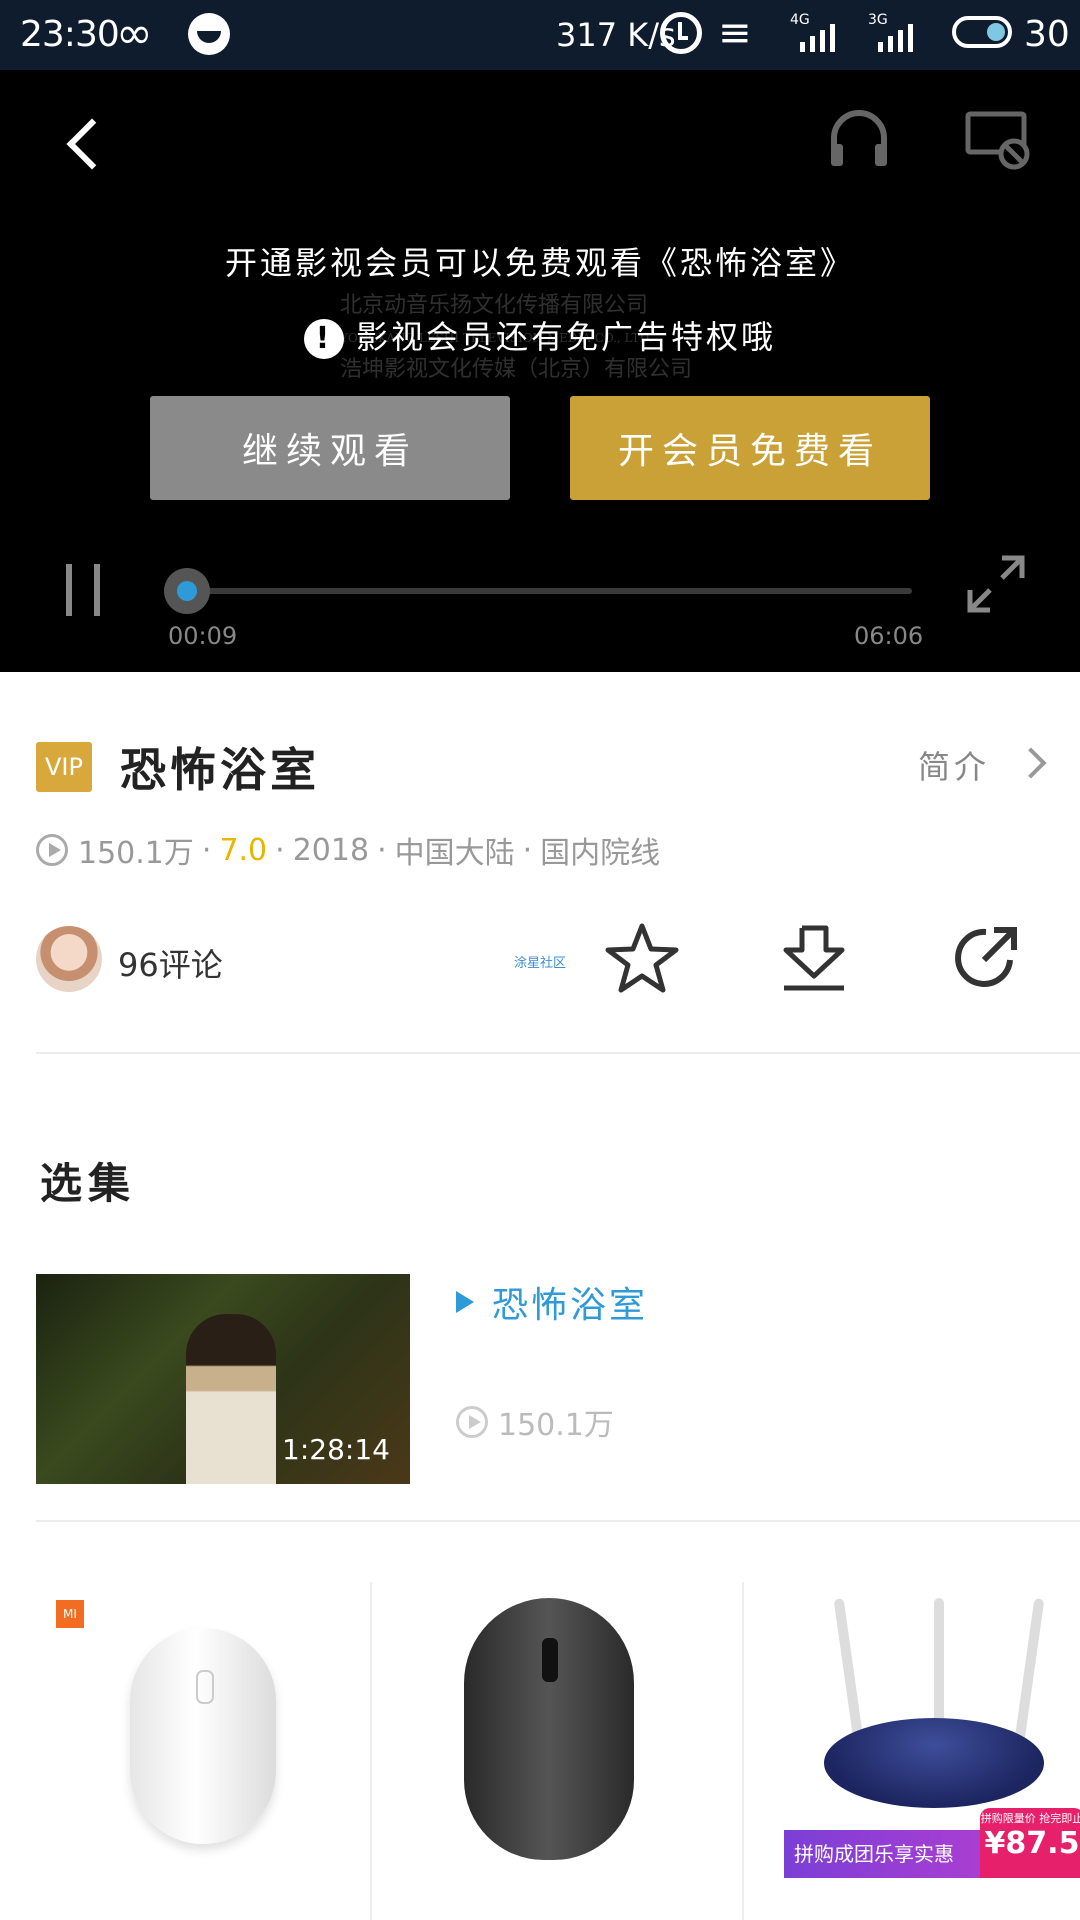  Describe the element at coordinates (996, 584) in the screenshot. I see `fullscreen-icon` at that location.